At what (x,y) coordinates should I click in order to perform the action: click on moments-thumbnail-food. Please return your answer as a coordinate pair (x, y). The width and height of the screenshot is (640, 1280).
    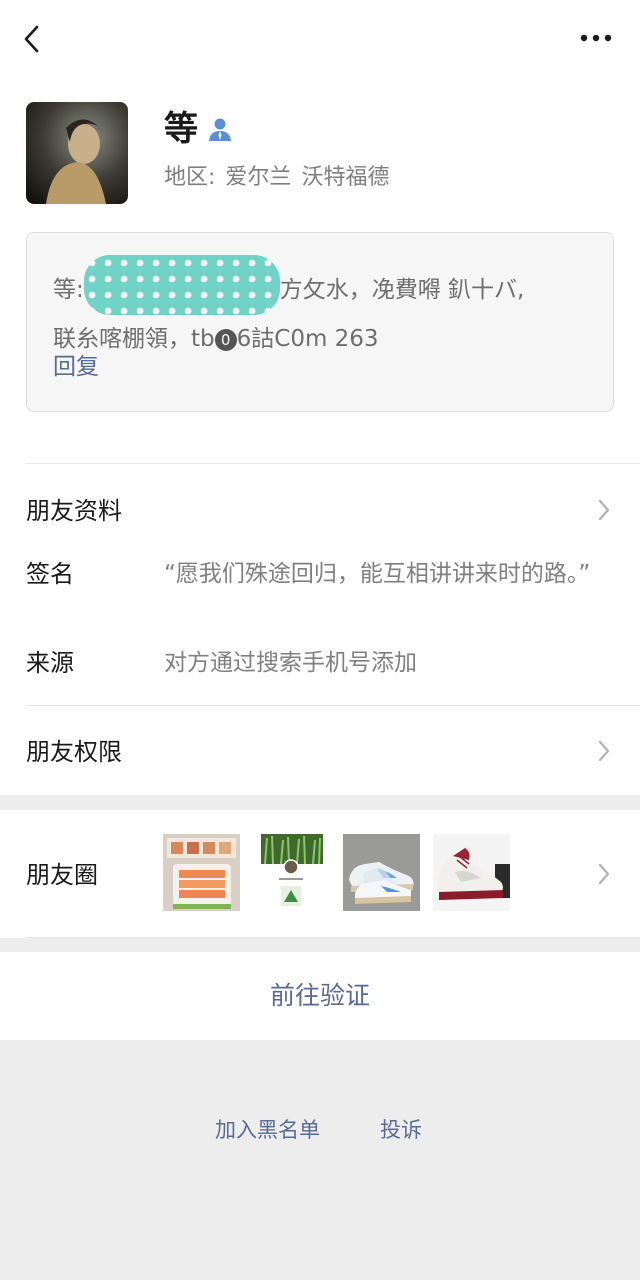
    Looking at the image, I should click on (201, 872).